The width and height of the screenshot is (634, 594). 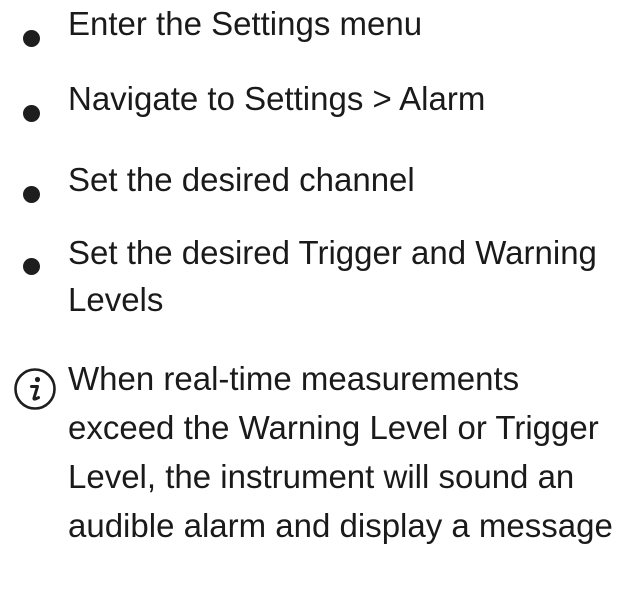 I want to click on info-icon, so click(x=35, y=389).